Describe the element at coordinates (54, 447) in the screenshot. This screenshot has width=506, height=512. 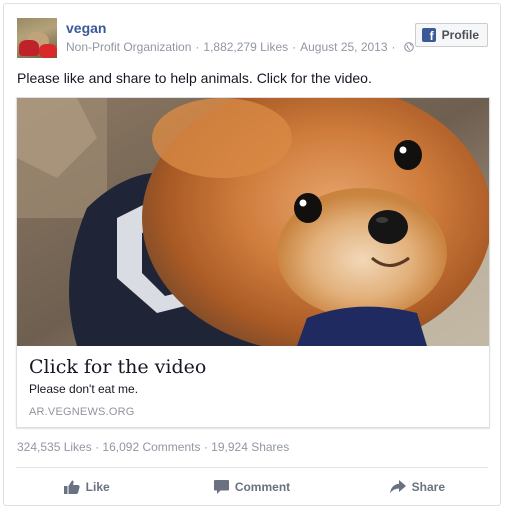
I see `likes-count: 324,535 Likes` at that location.